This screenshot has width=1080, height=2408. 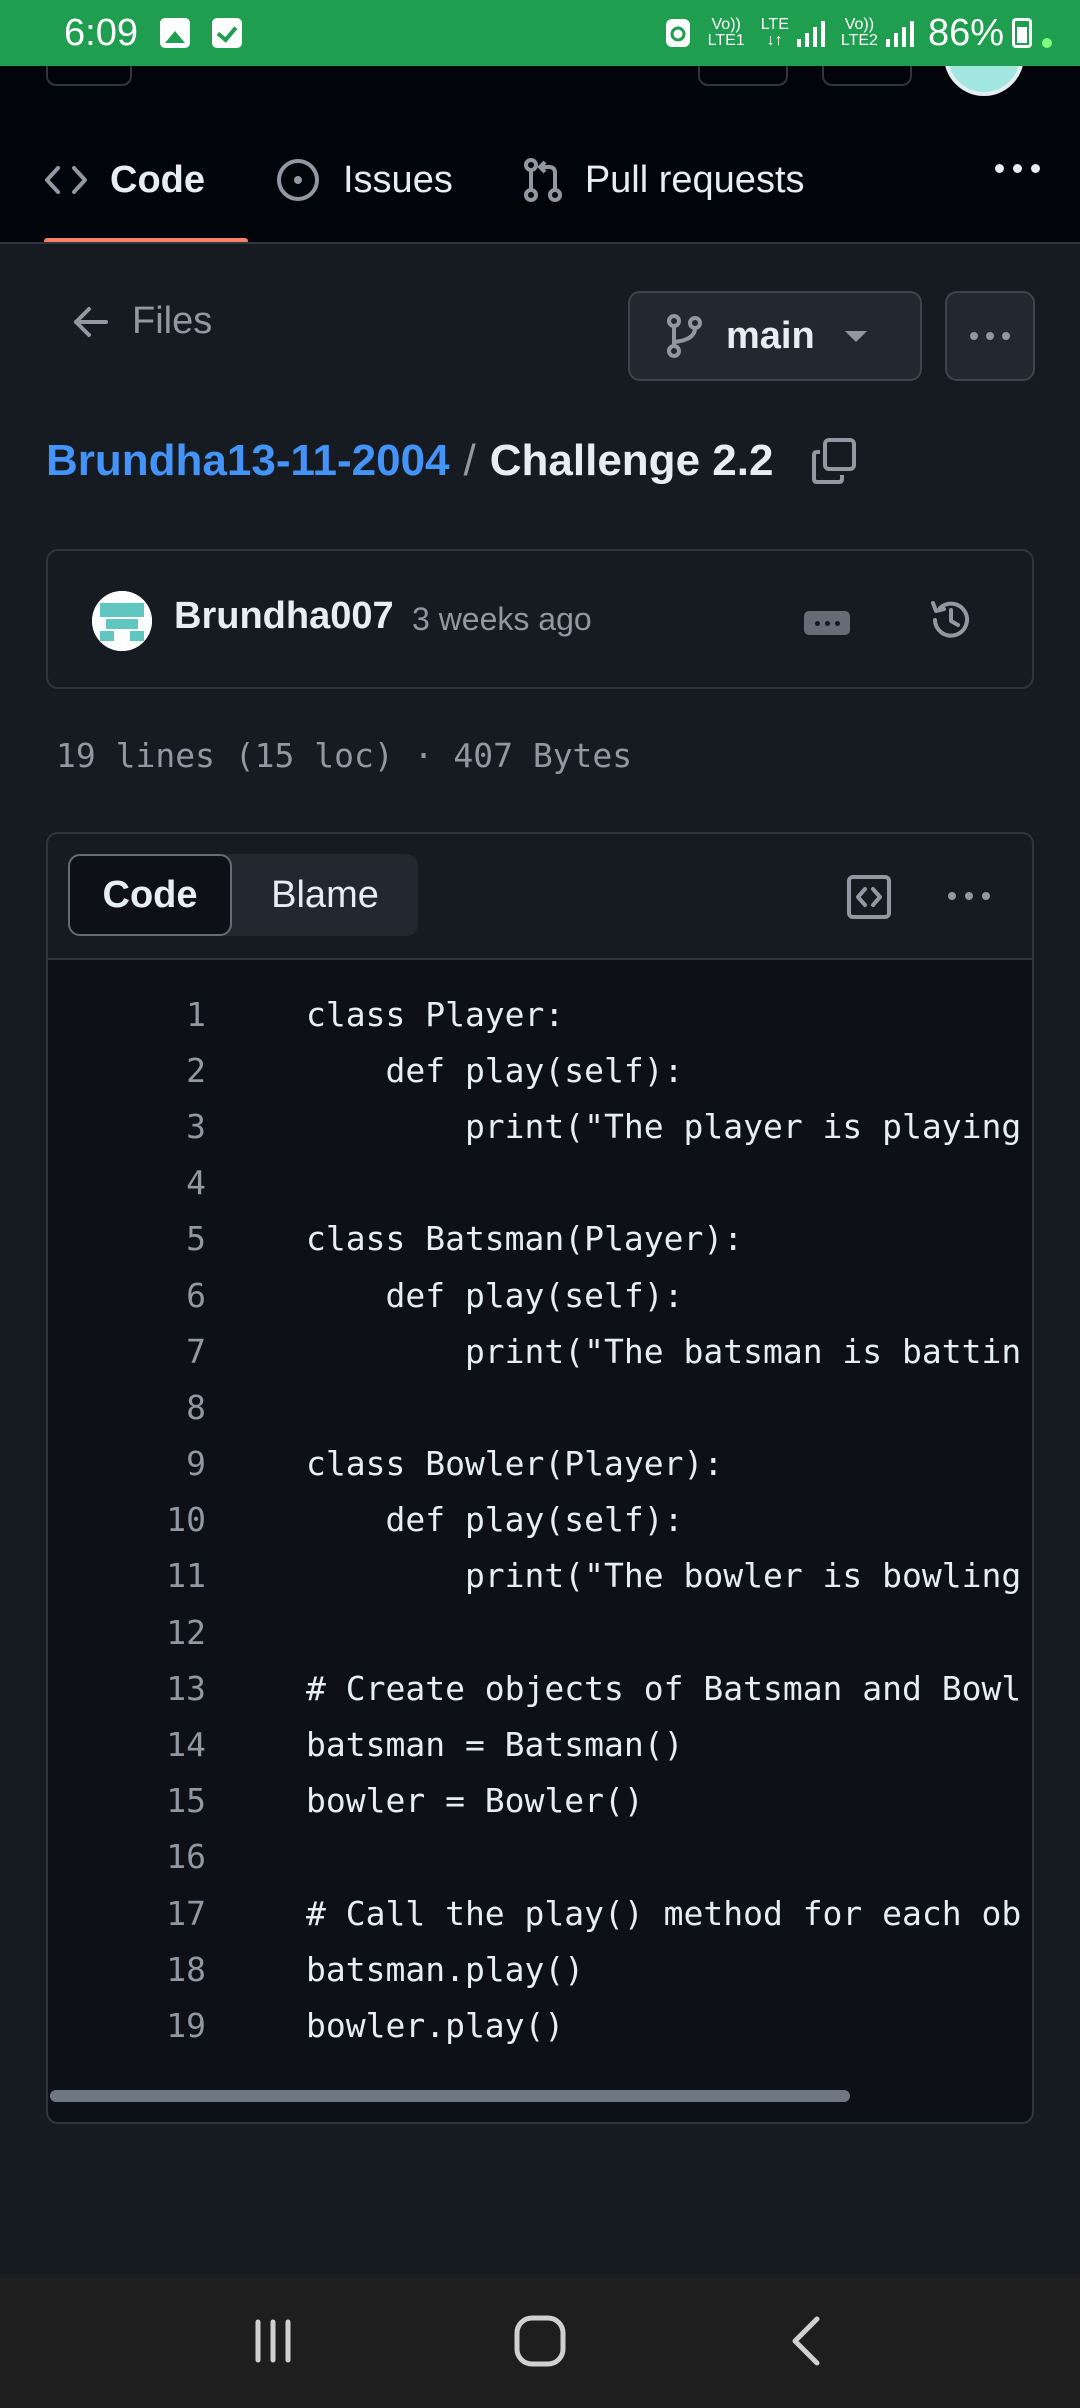 I want to click on breadcrumb: Brundha13-11-2004 / Challenge 2.2, so click(x=451, y=461).